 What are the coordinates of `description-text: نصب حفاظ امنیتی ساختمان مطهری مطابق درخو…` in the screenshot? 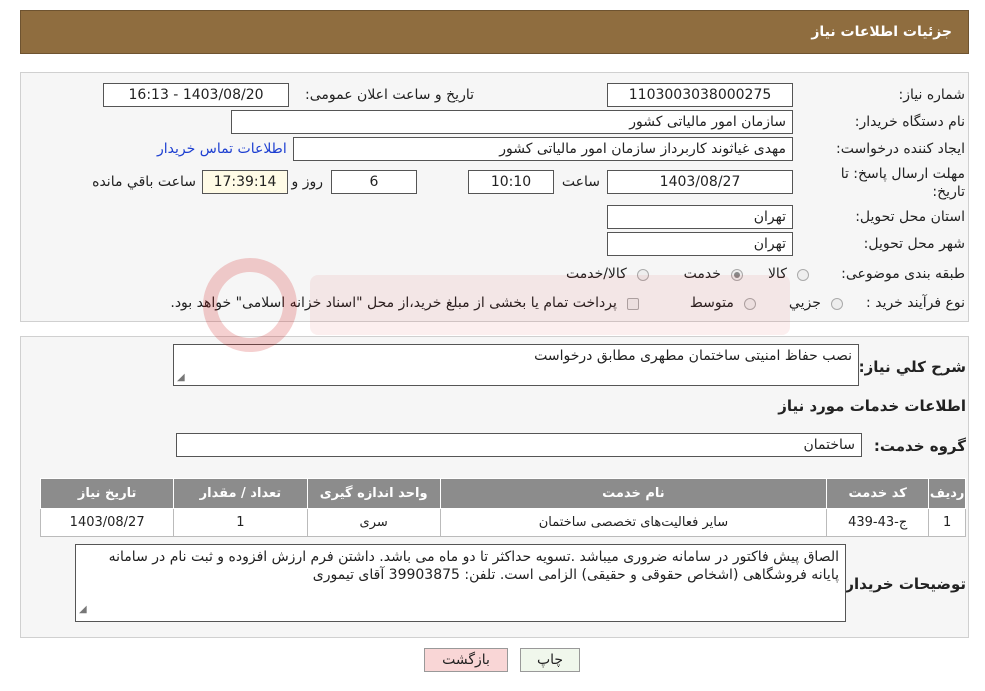 It's located at (693, 356).